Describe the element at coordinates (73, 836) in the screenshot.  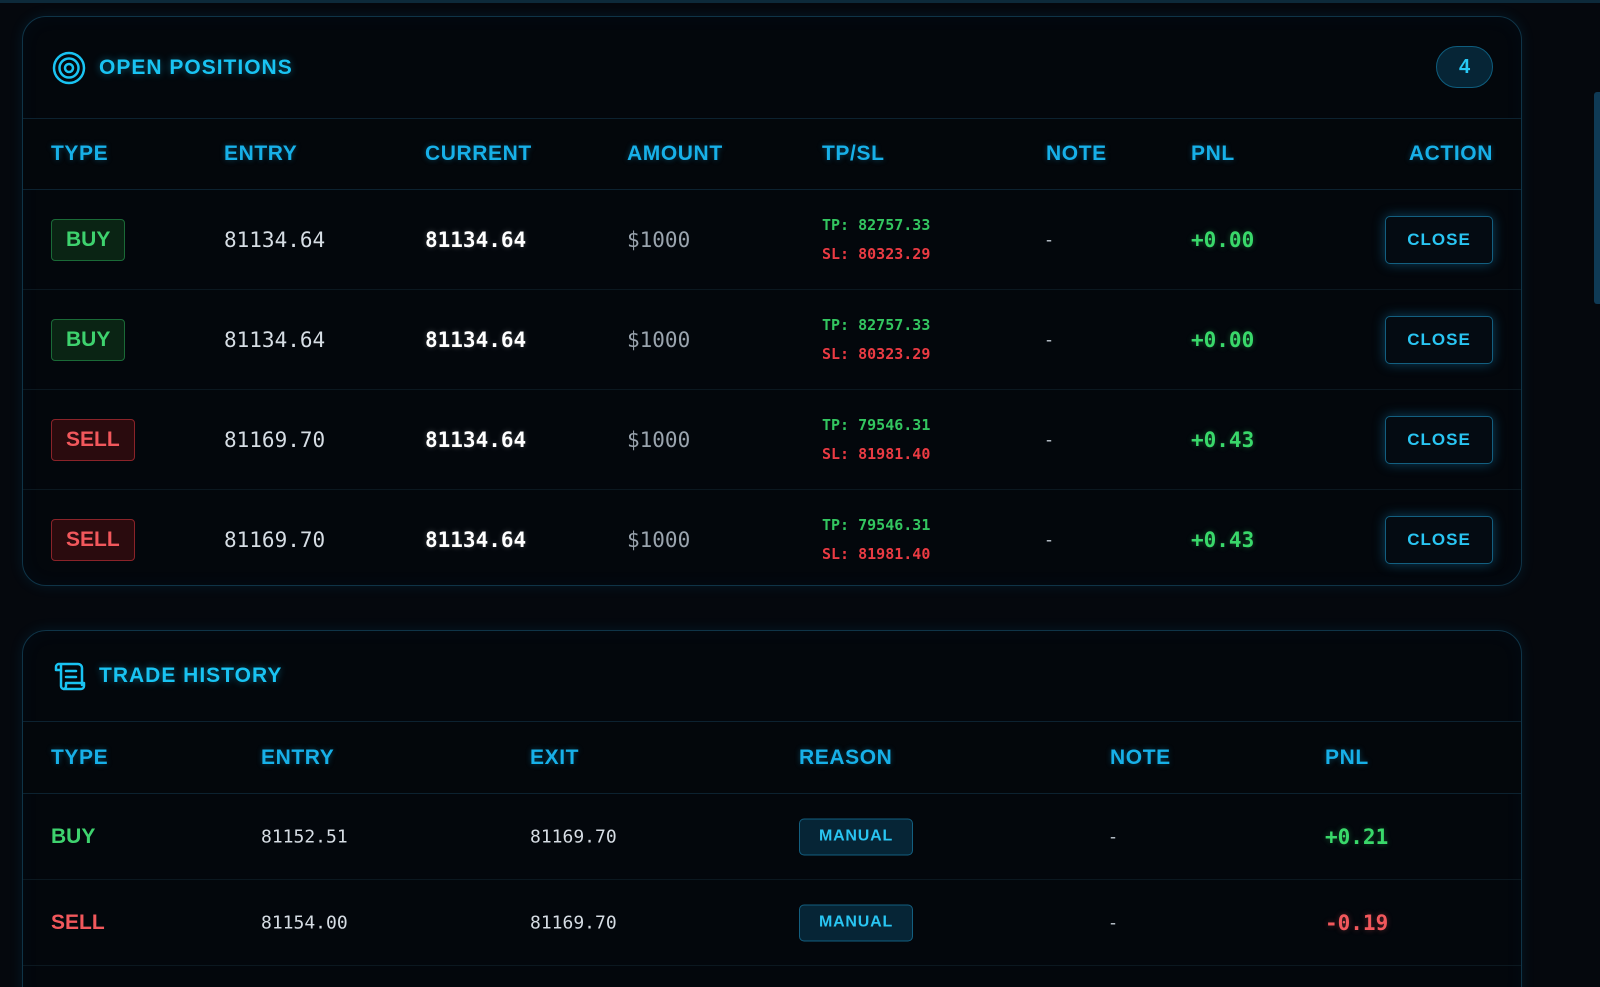
I see `trade-type: BUY` at that location.